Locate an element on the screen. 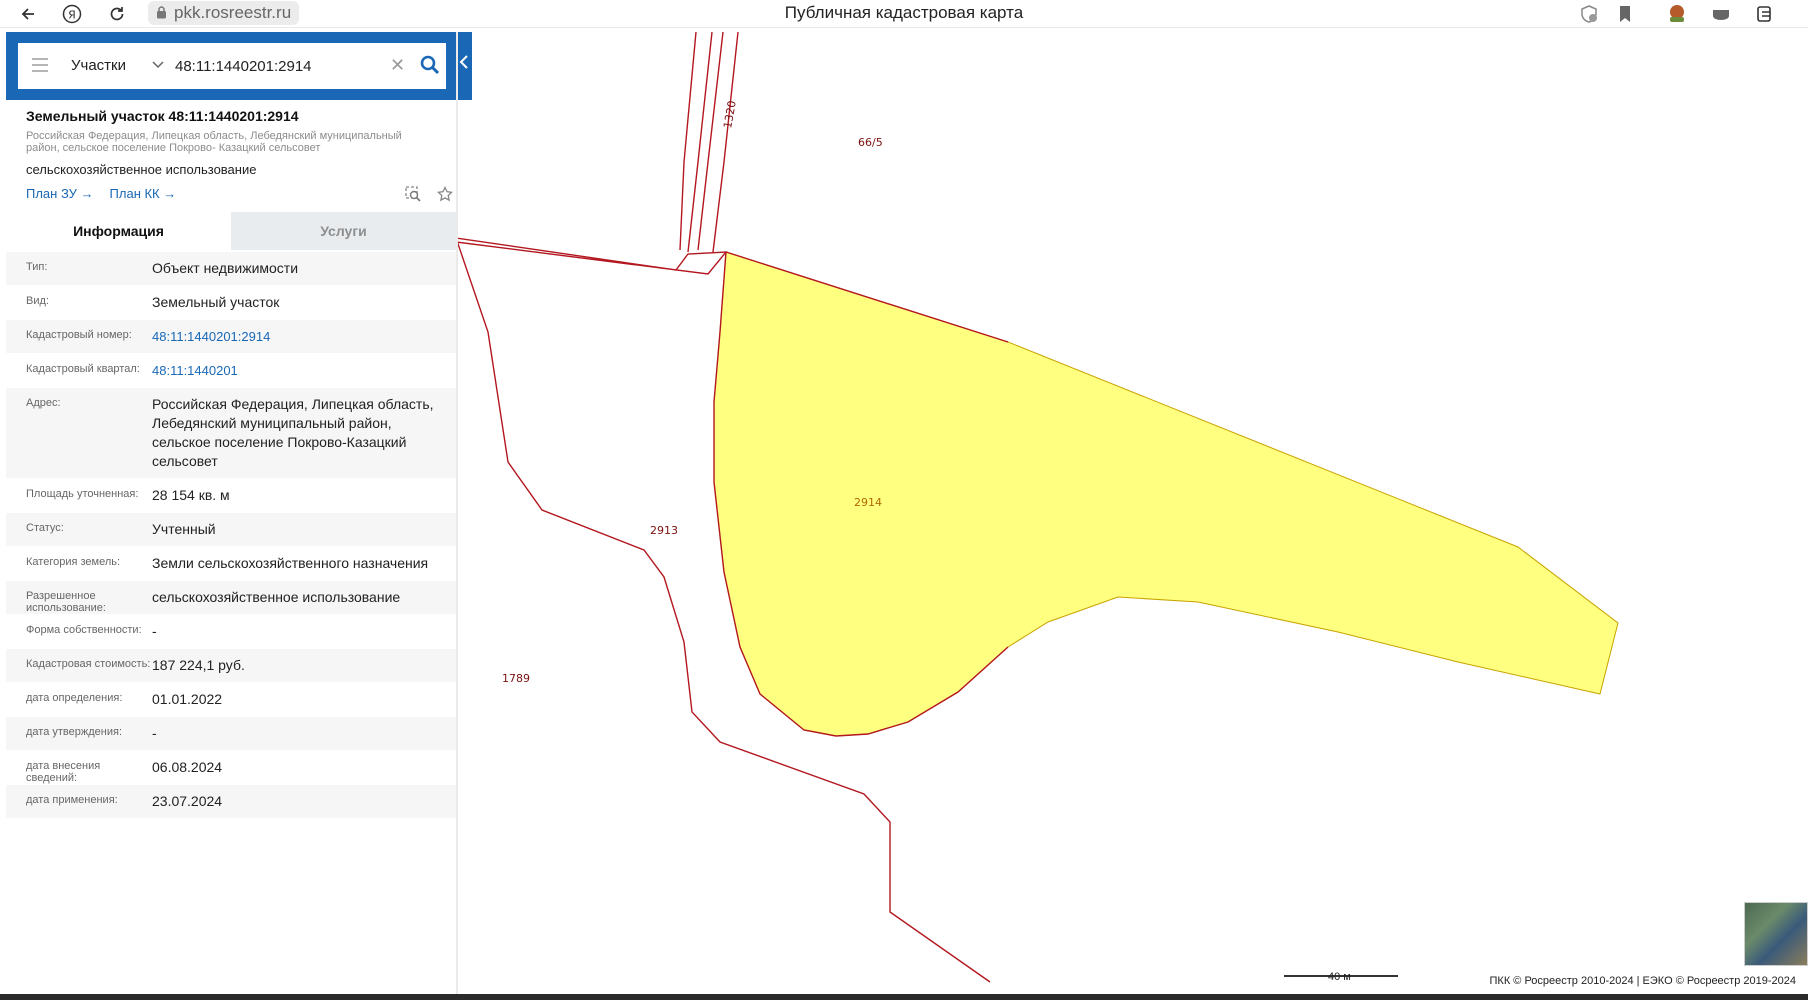  search-bar: Участки ✕ is located at coordinates (239, 66).